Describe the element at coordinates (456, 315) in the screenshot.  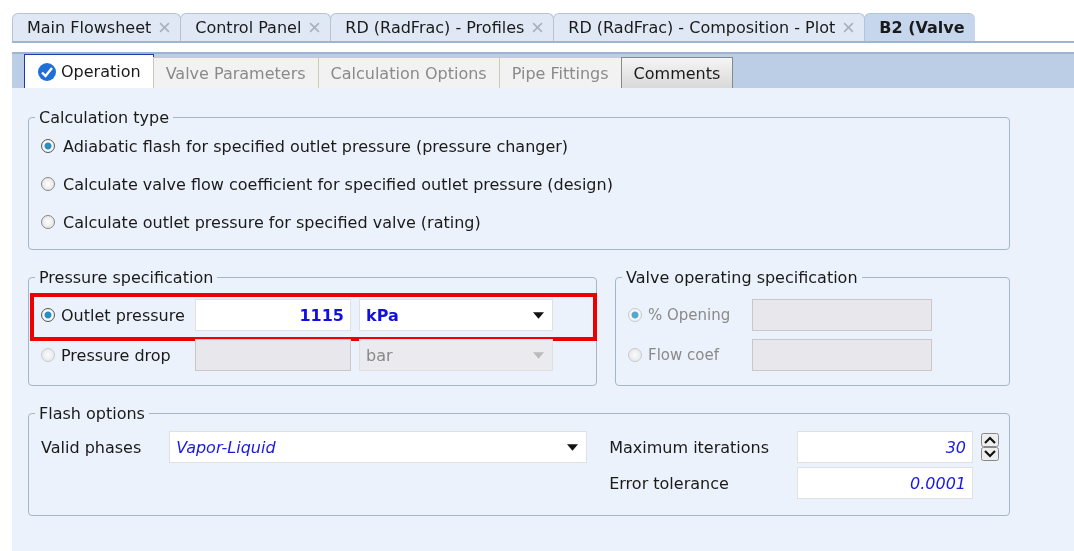
I see `unit-dropdown: kPa` at that location.